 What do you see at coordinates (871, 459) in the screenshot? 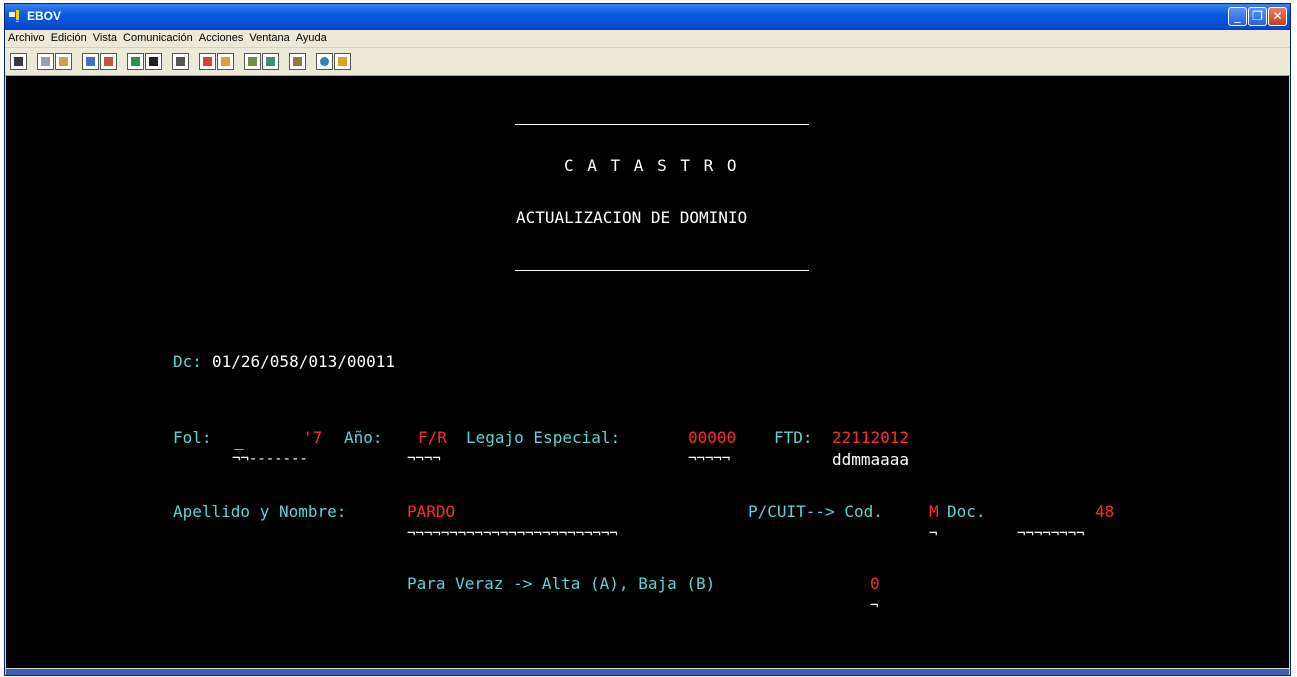
I see `ftd-format-hint: ddmmaaaa` at bounding box center [871, 459].